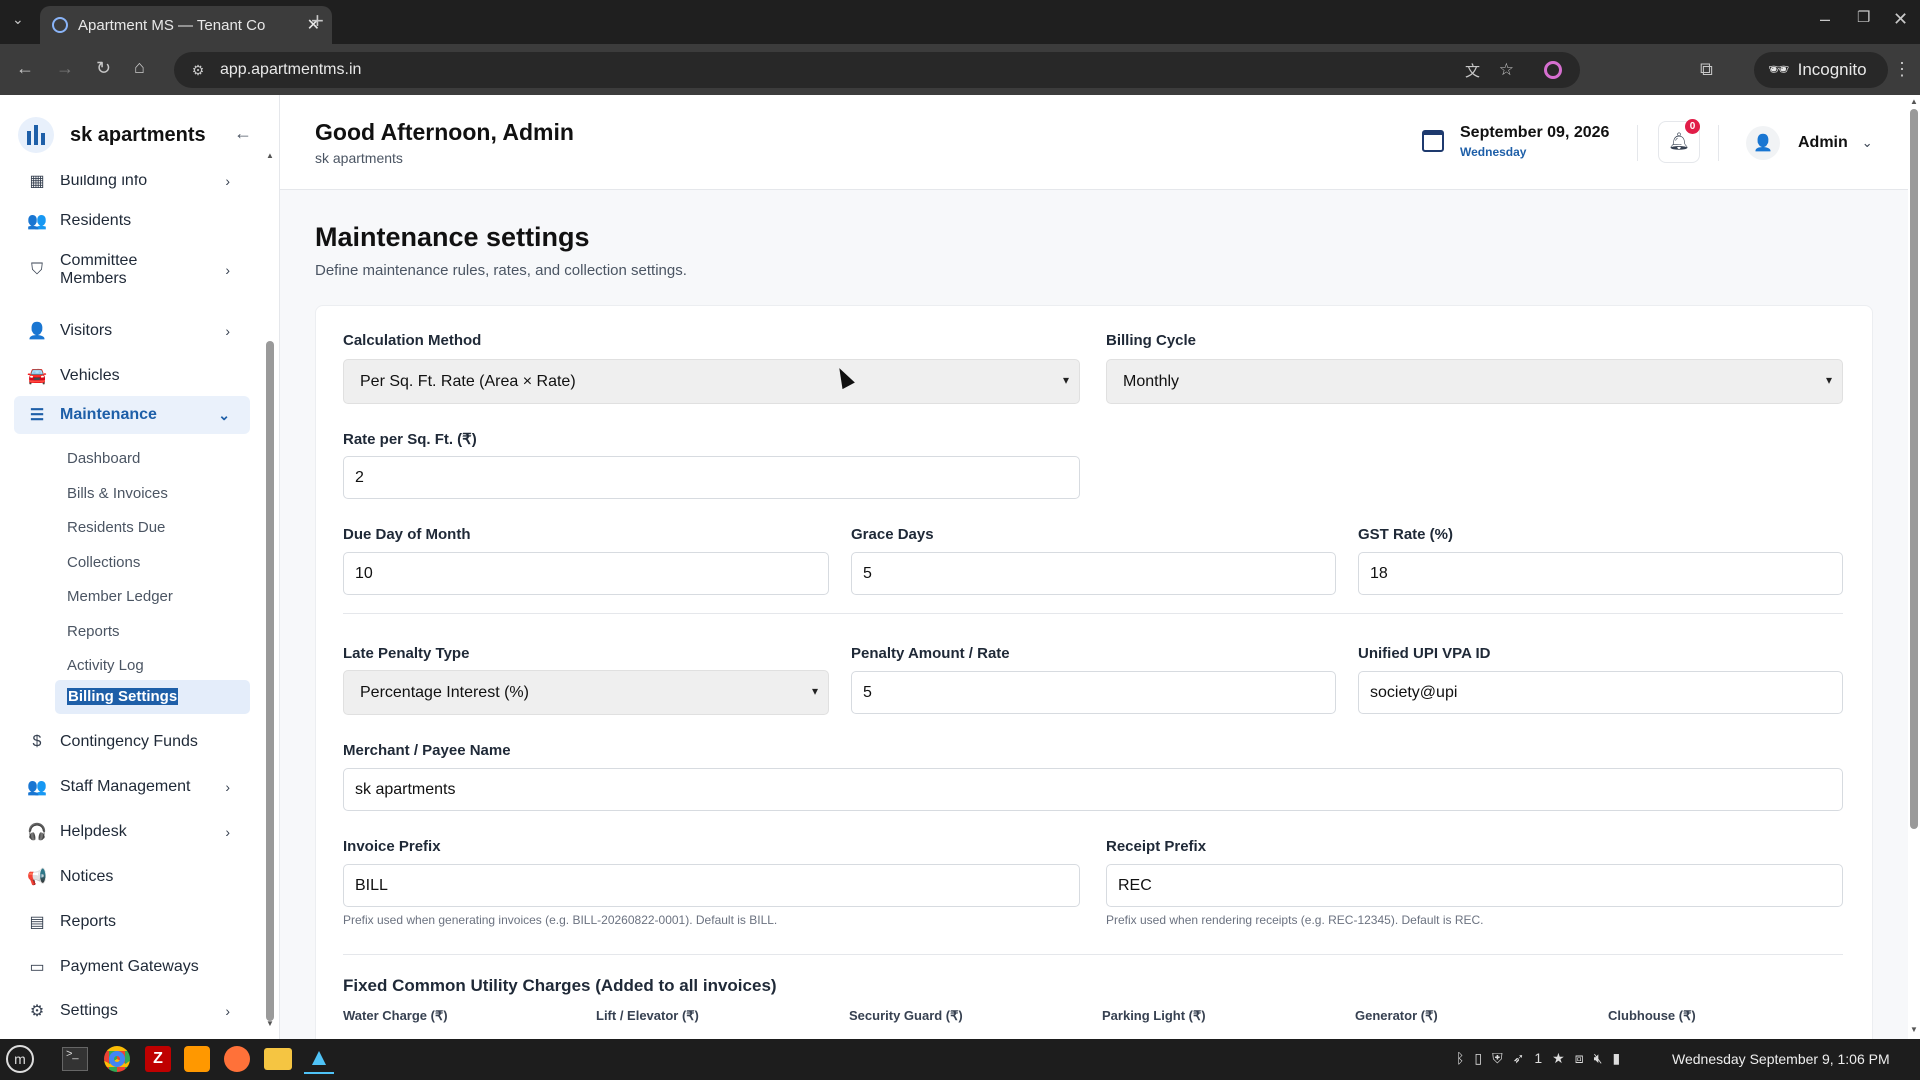 This screenshot has height=1080, width=1920. I want to click on sidebar-item-notices: 📢 Notices, so click(132, 877).